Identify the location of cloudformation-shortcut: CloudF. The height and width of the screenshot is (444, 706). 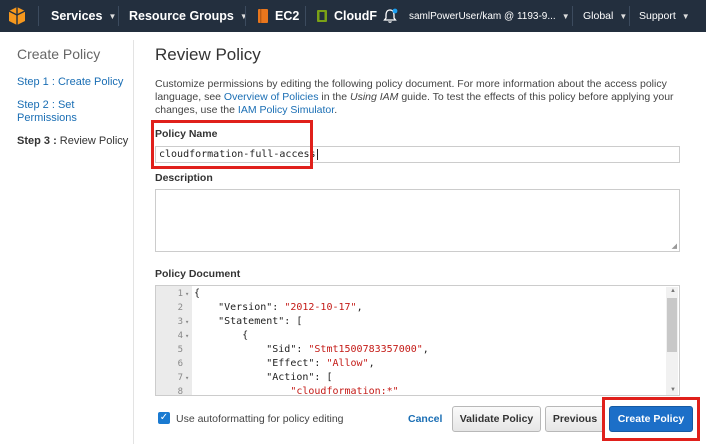
(346, 16).